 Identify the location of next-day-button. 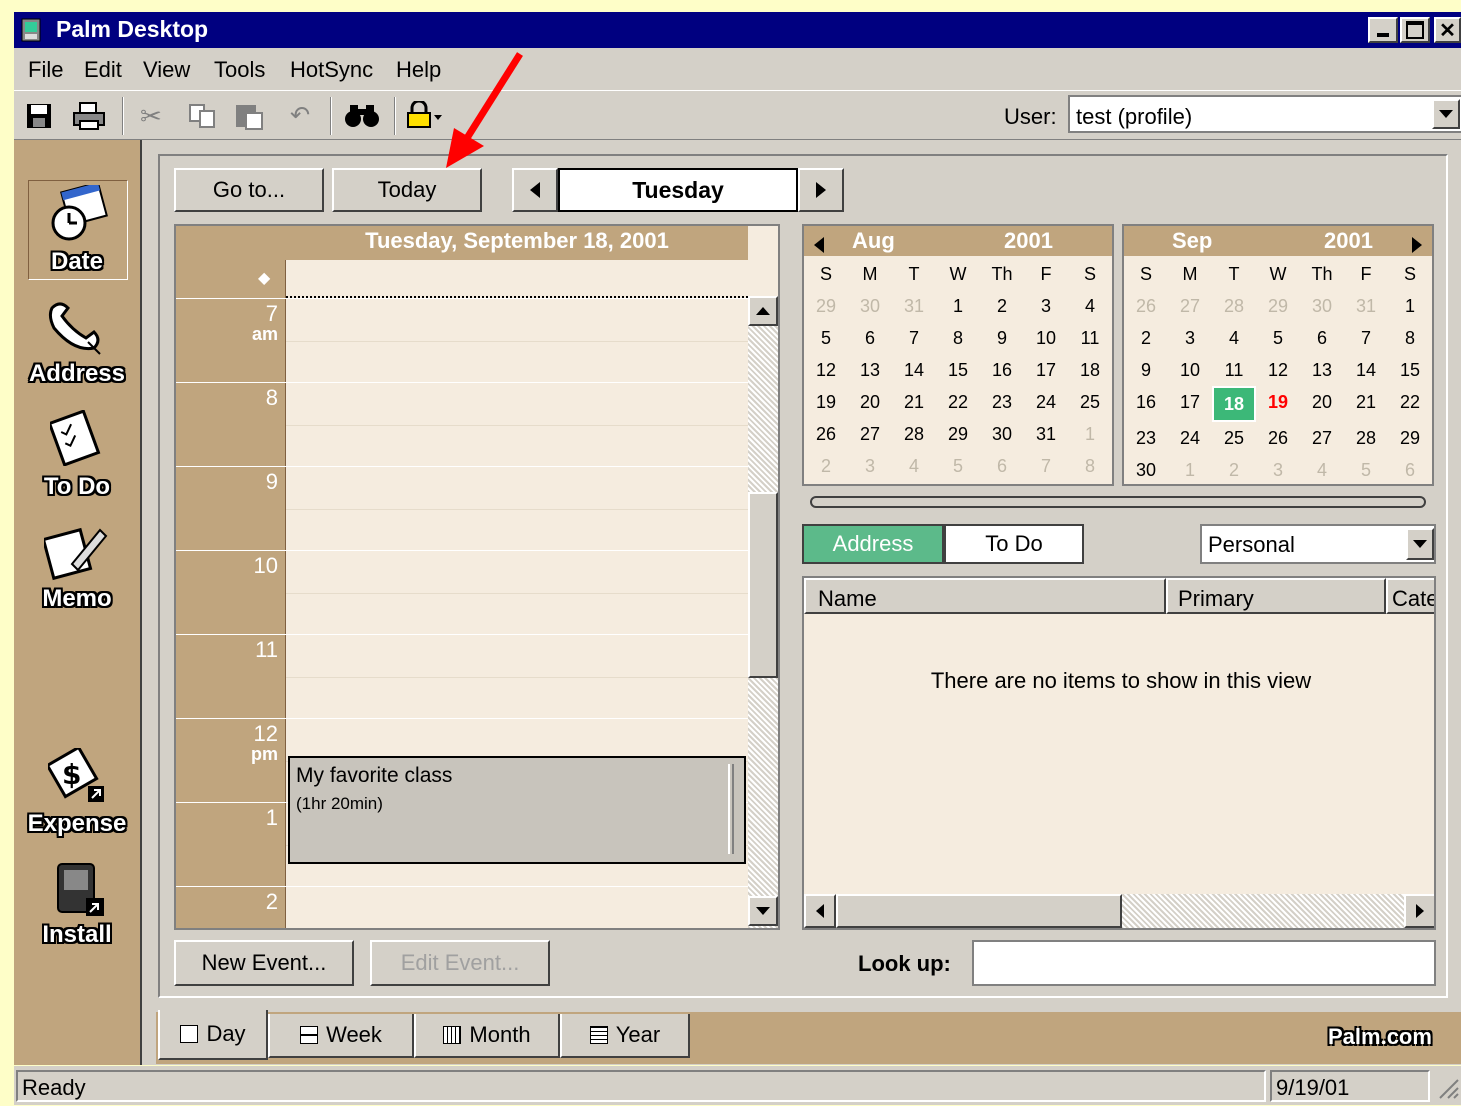
(821, 190).